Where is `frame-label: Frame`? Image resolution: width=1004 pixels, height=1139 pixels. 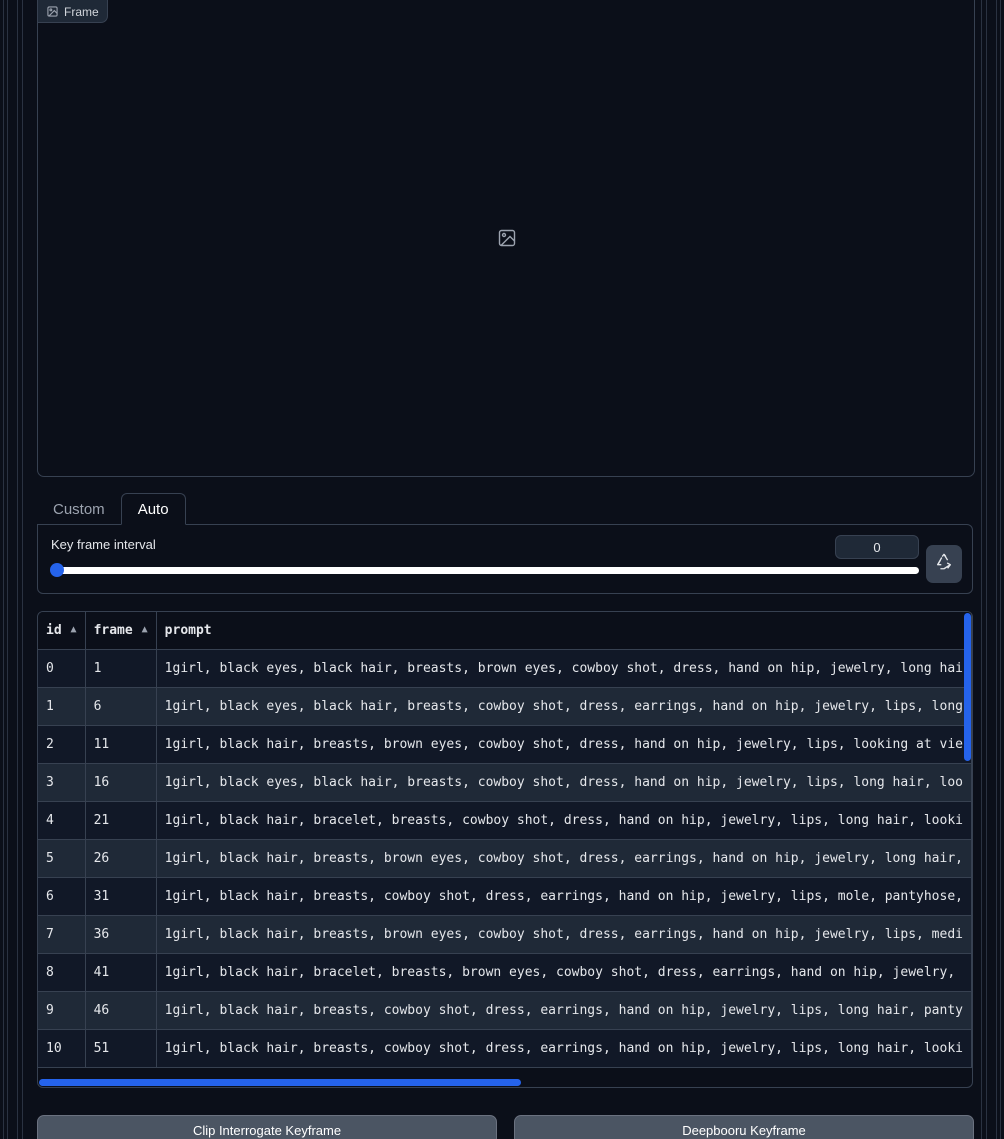 frame-label: Frame is located at coordinates (73, 11).